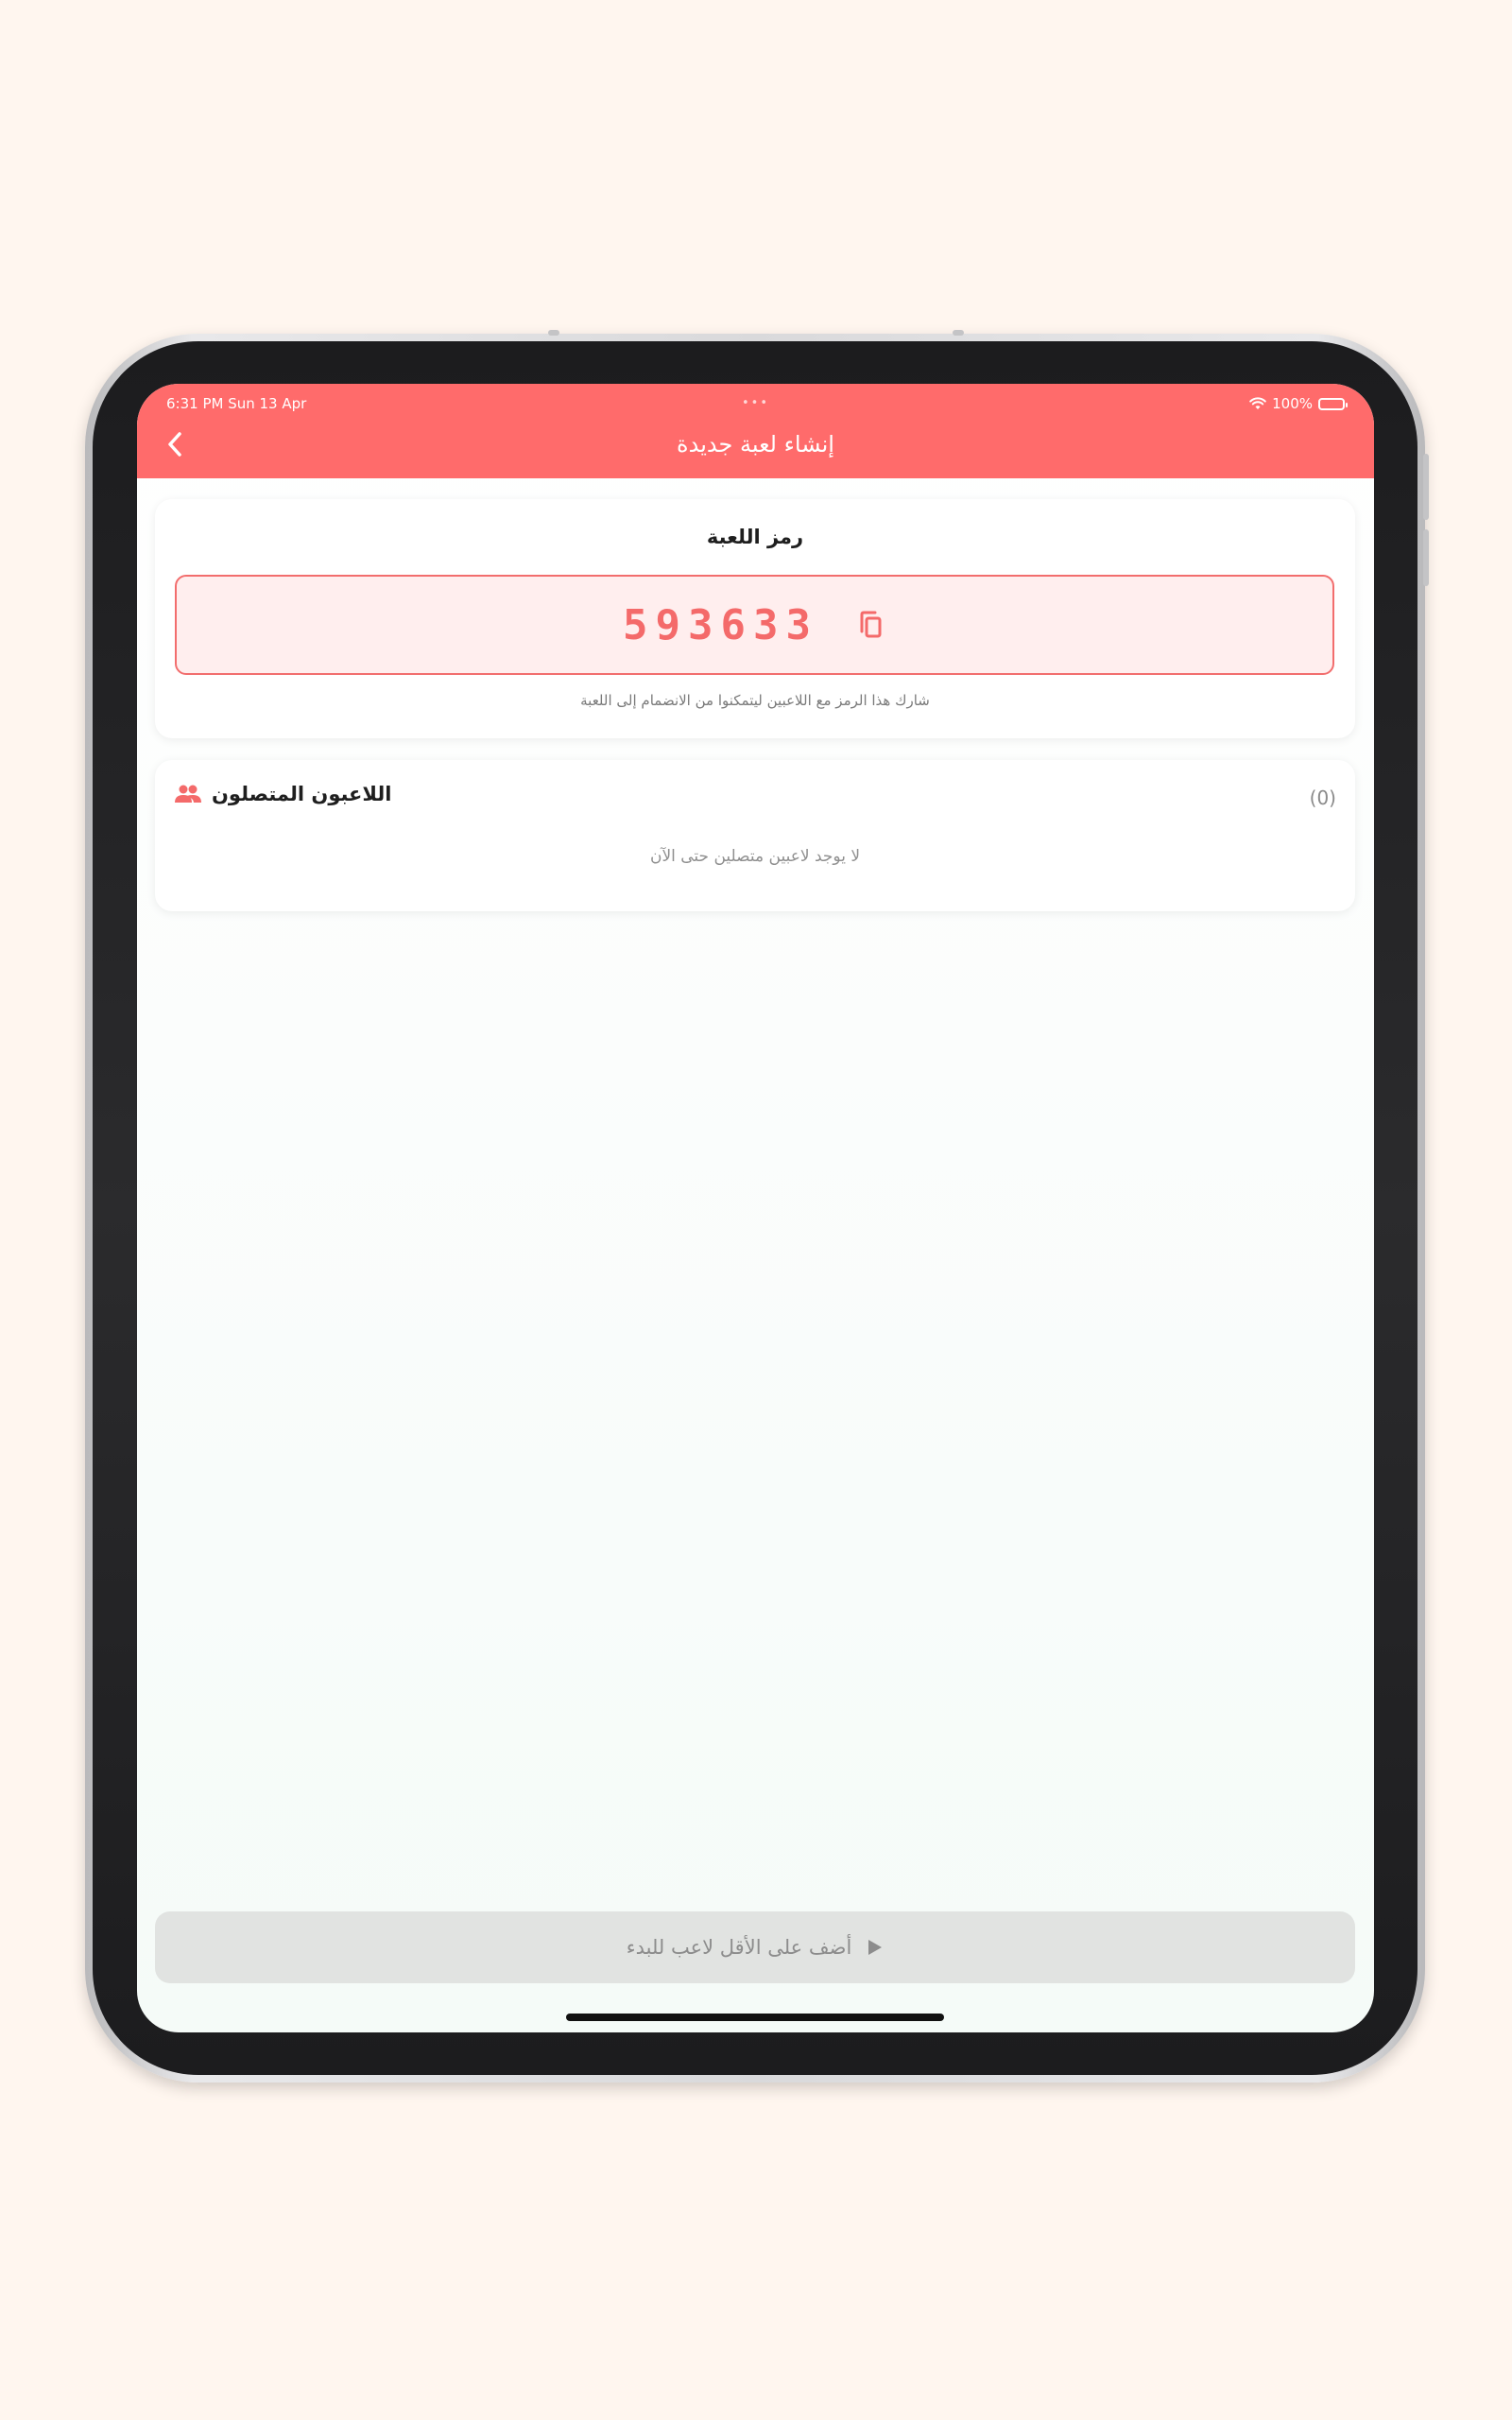  I want to click on game-code-label: رمز اللعبة, so click(755, 537).